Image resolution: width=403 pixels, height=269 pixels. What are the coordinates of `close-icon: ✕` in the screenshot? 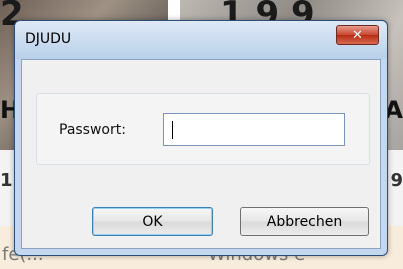 It's located at (357, 35).